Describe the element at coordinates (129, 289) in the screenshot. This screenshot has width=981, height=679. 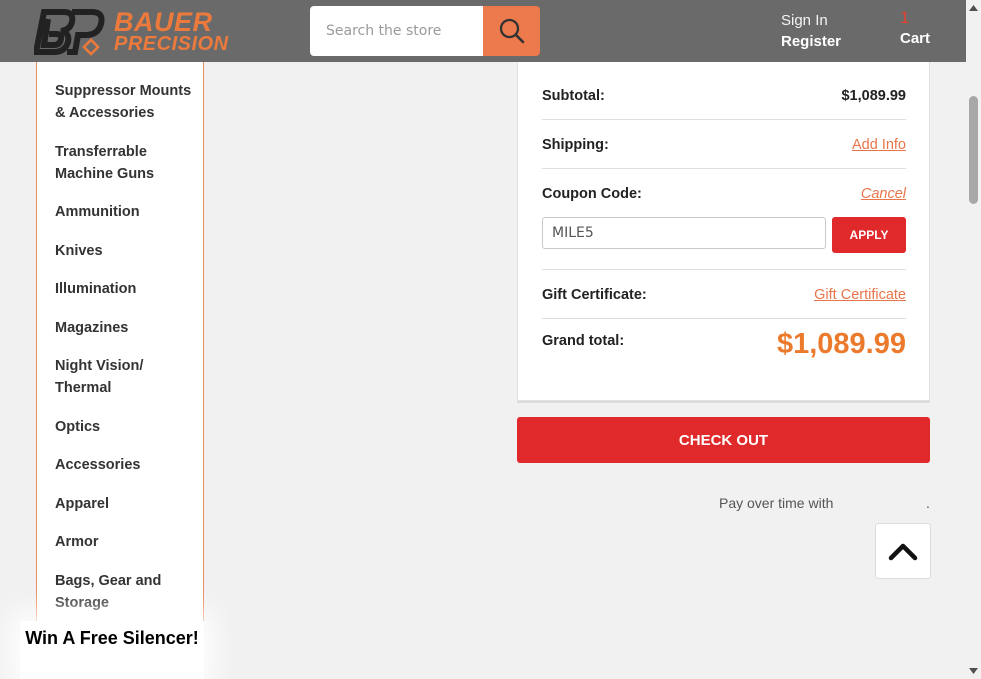
I see `sidebar-item-illumination: Illumination` at that location.